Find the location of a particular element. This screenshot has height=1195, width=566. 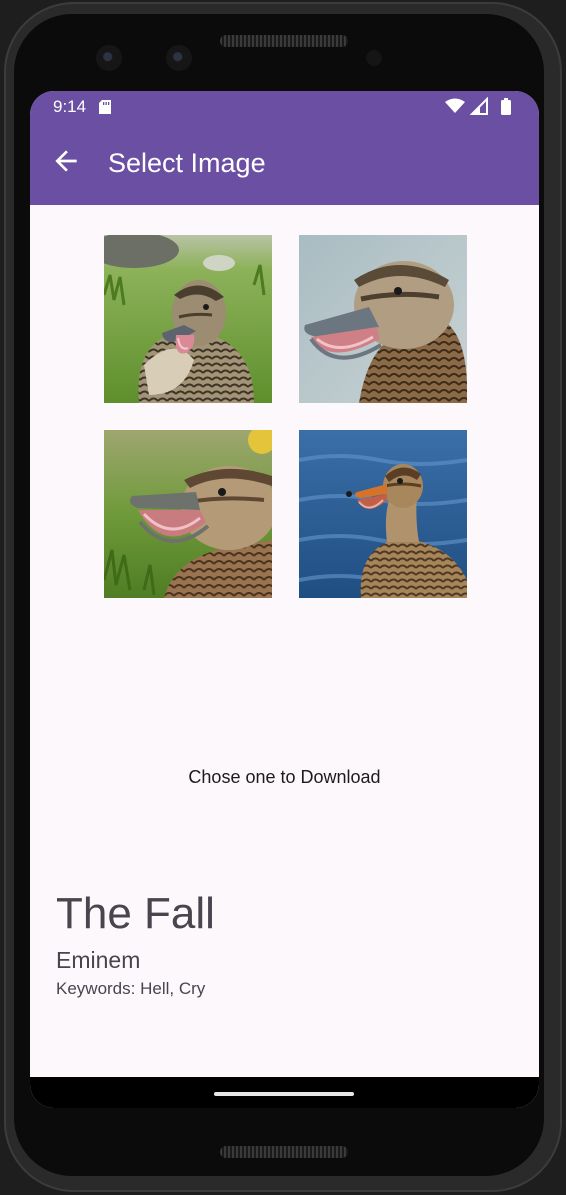

front-camera-secondary is located at coordinates (179, 58).